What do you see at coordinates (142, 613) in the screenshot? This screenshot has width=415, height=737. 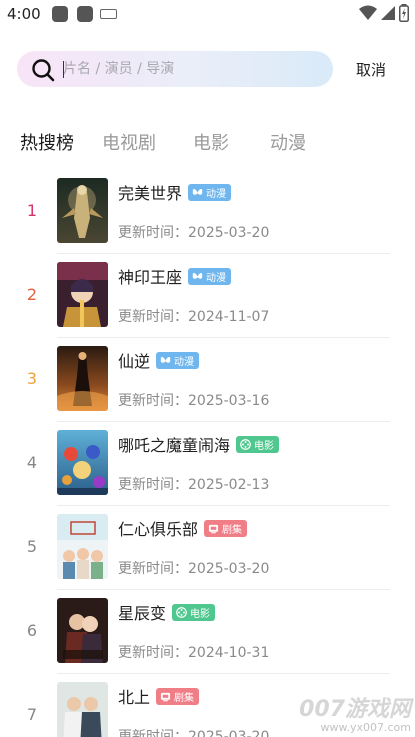 I see `item-title: 星辰变` at bounding box center [142, 613].